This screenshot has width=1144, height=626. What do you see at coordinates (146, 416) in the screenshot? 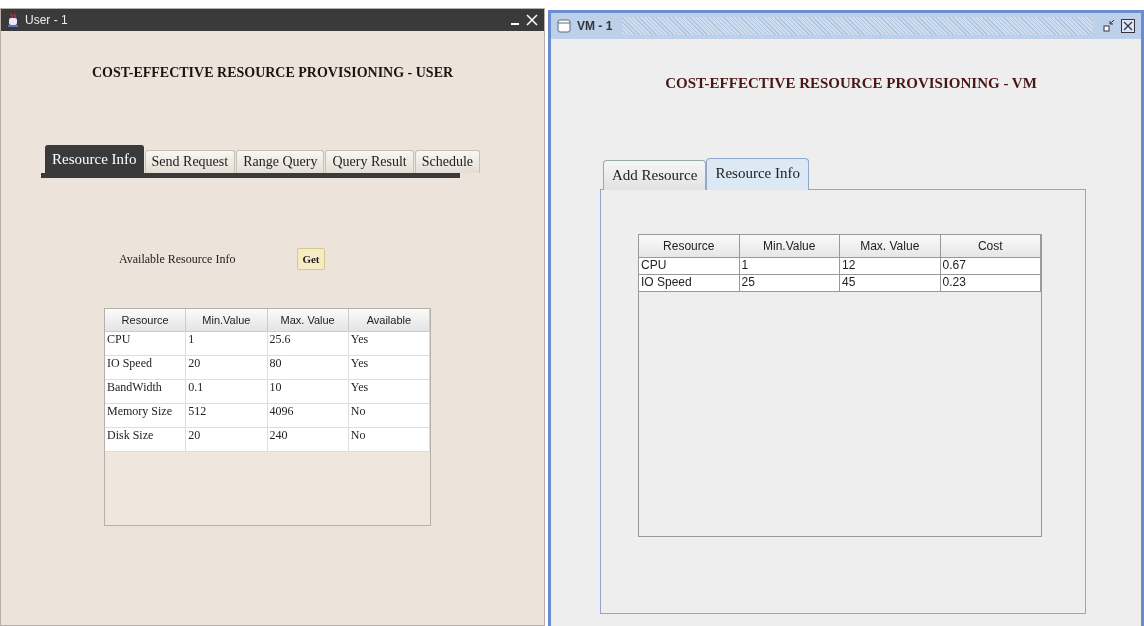
I see `table-cell: Memory Size` at bounding box center [146, 416].